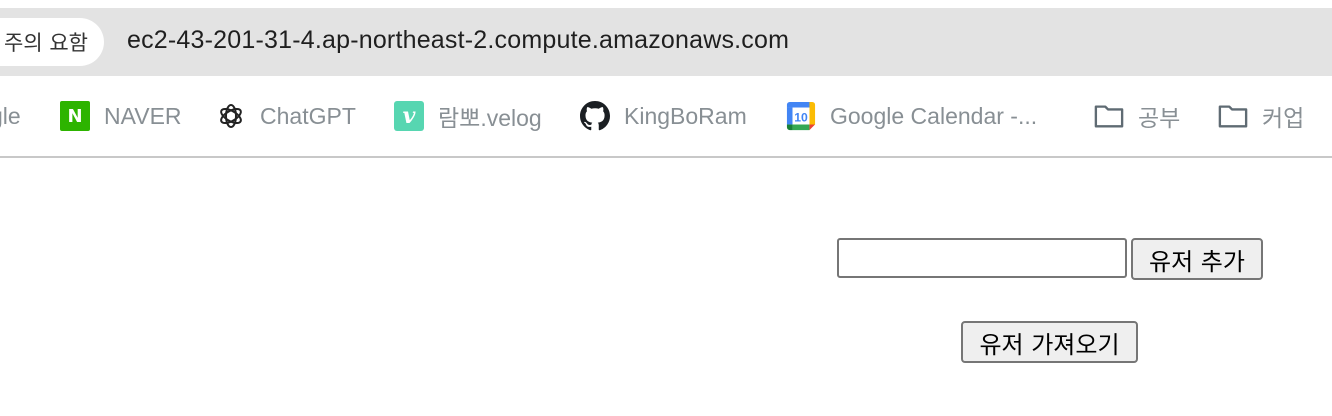  Describe the element at coordinates (1137, 116) in the screenshot. I see `bookmark-folder-study: 공부` at that location.